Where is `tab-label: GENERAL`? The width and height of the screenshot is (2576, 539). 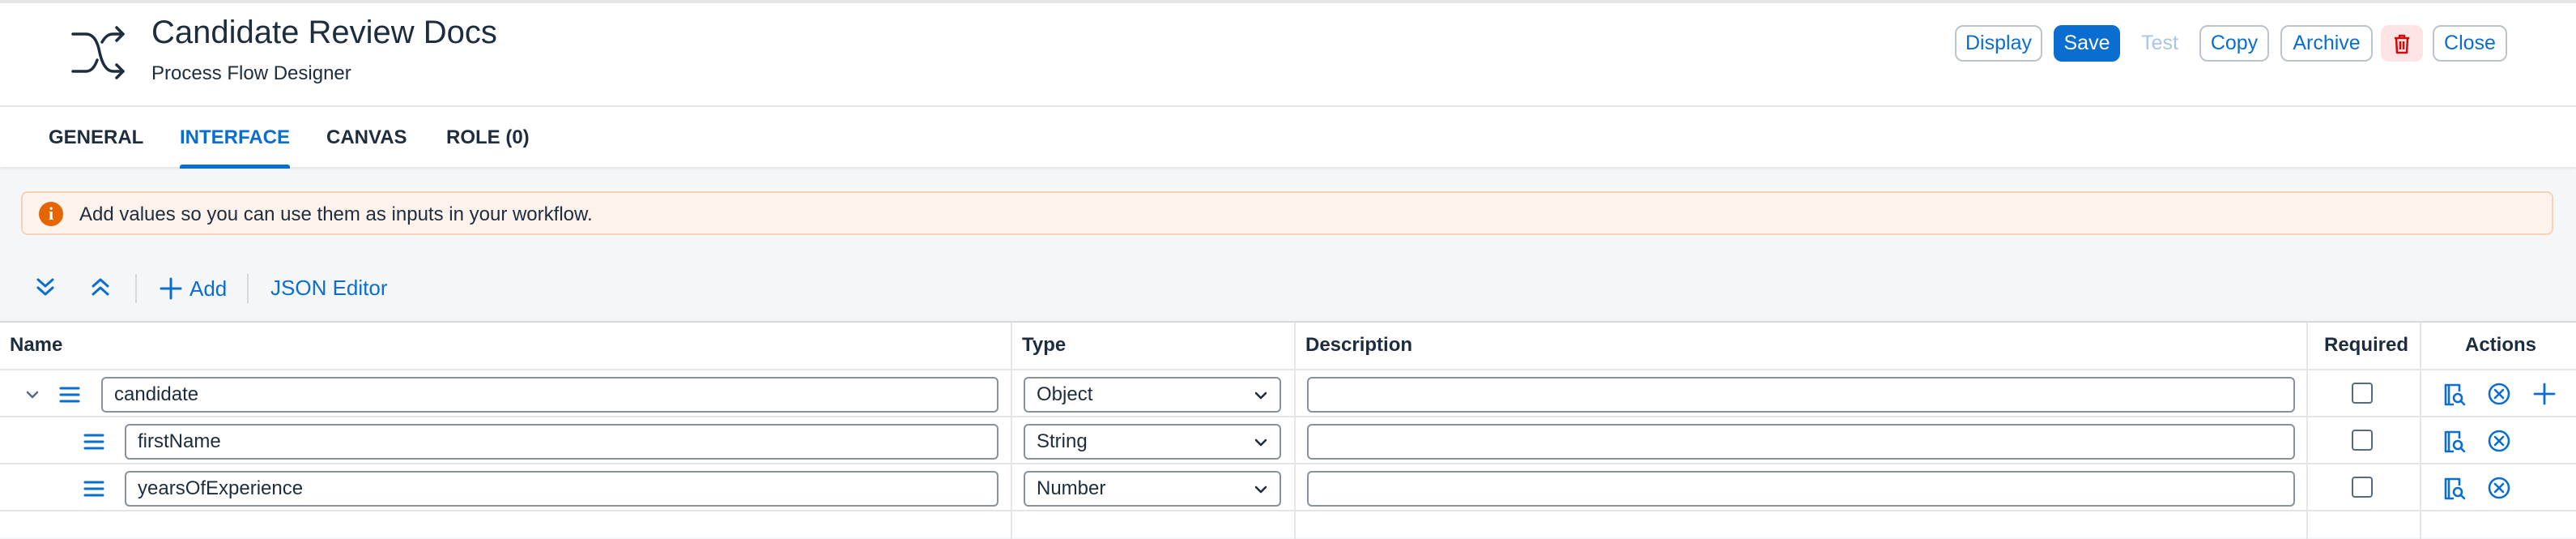 tab-label: GENERAL is located at coordinates (96, 137).